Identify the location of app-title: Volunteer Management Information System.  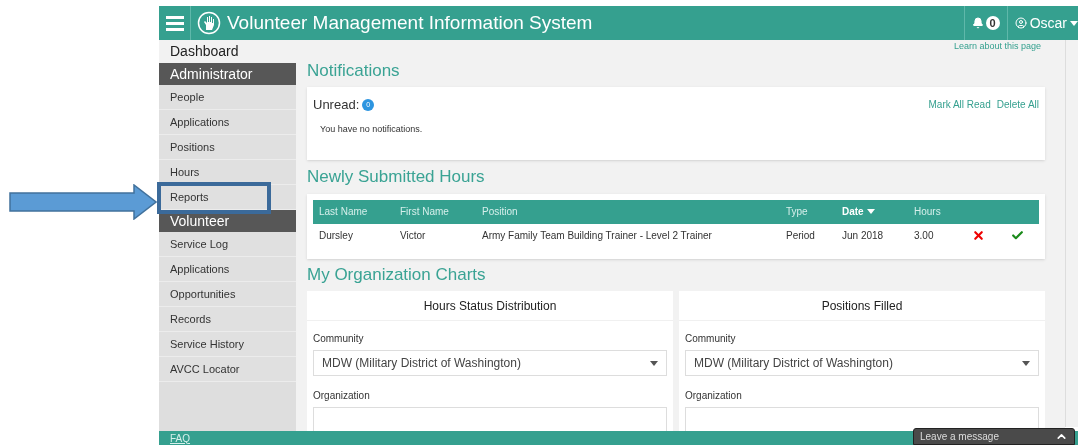
(410, 22).